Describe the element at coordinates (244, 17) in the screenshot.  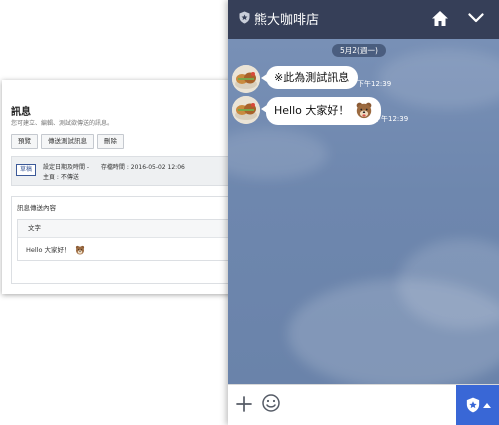
I see `official-account-shield-icon` at that location.